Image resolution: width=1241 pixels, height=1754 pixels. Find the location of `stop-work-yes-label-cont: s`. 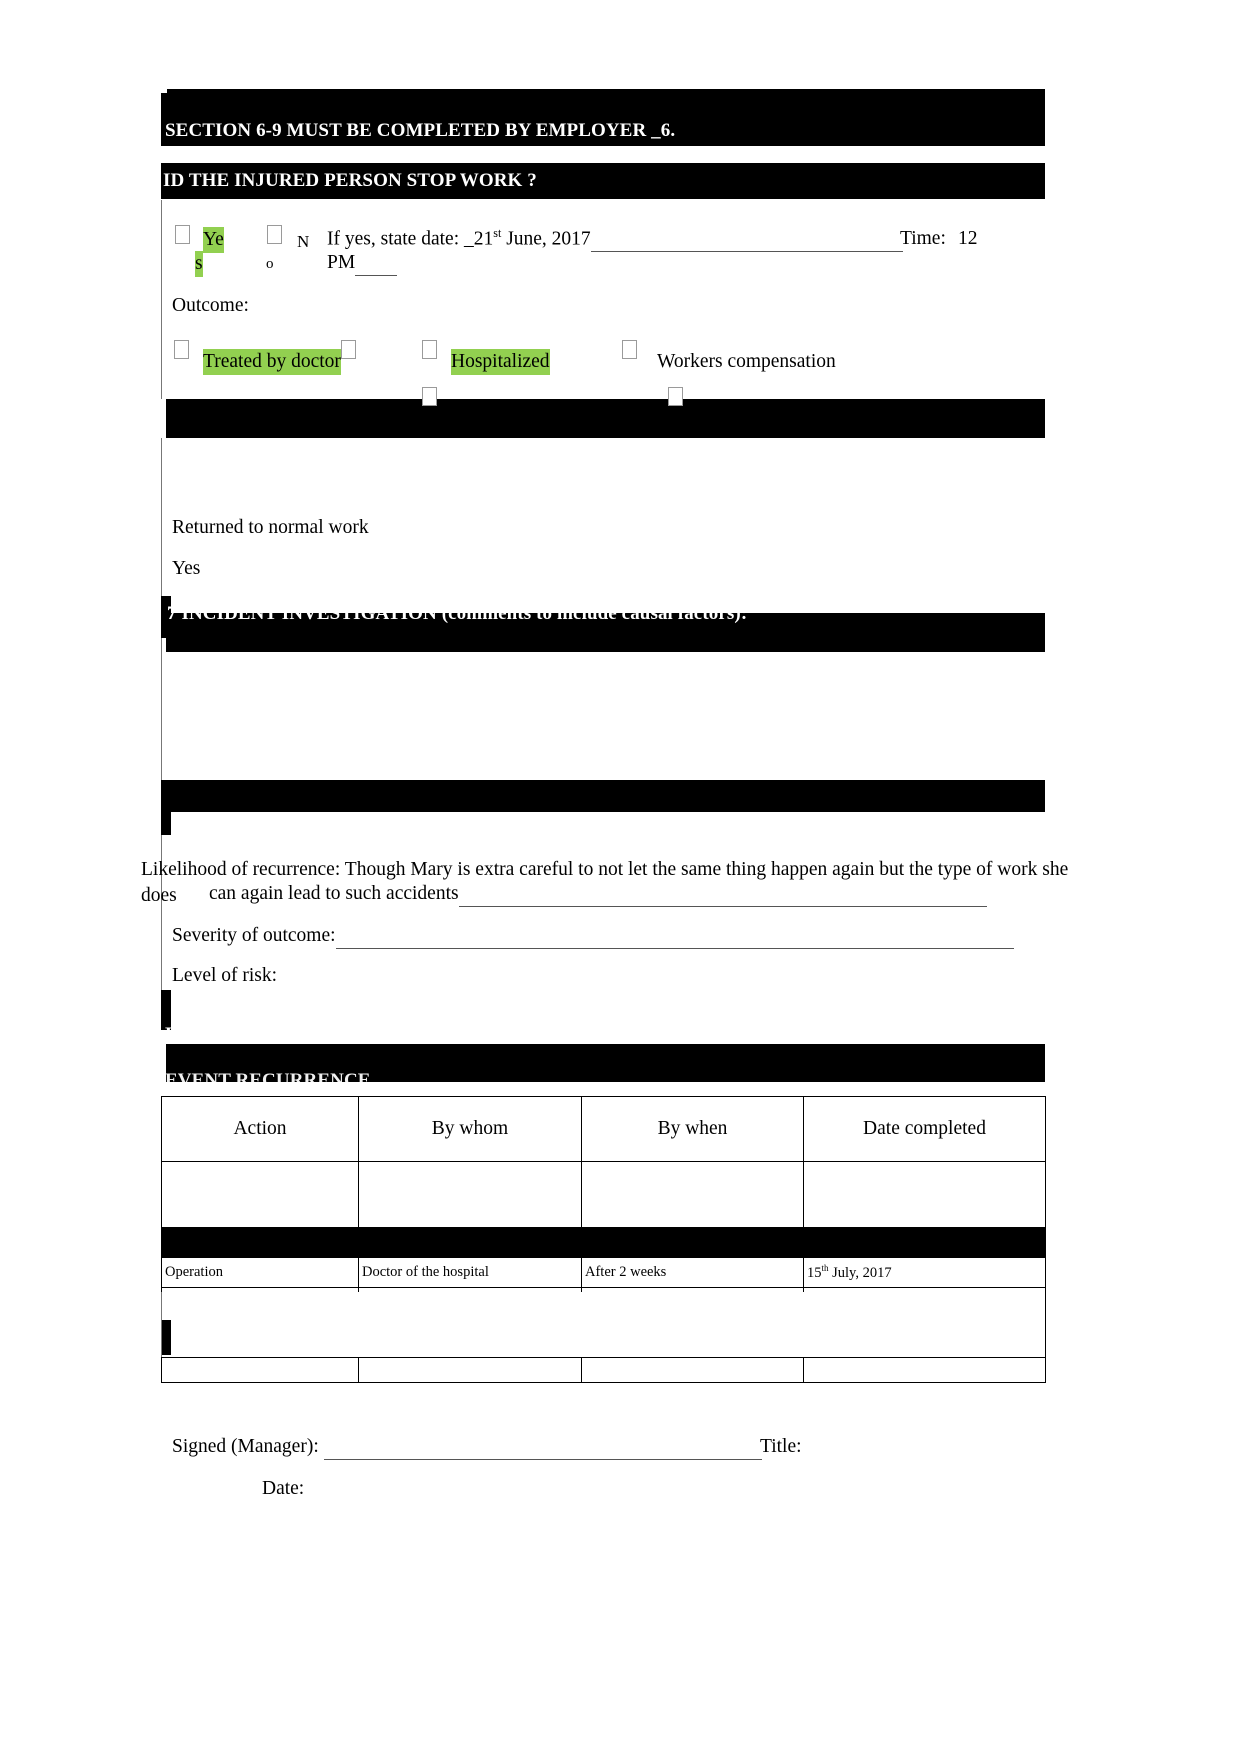

stop-work-yes-label-cont: s is located at coordinates (199, 264).